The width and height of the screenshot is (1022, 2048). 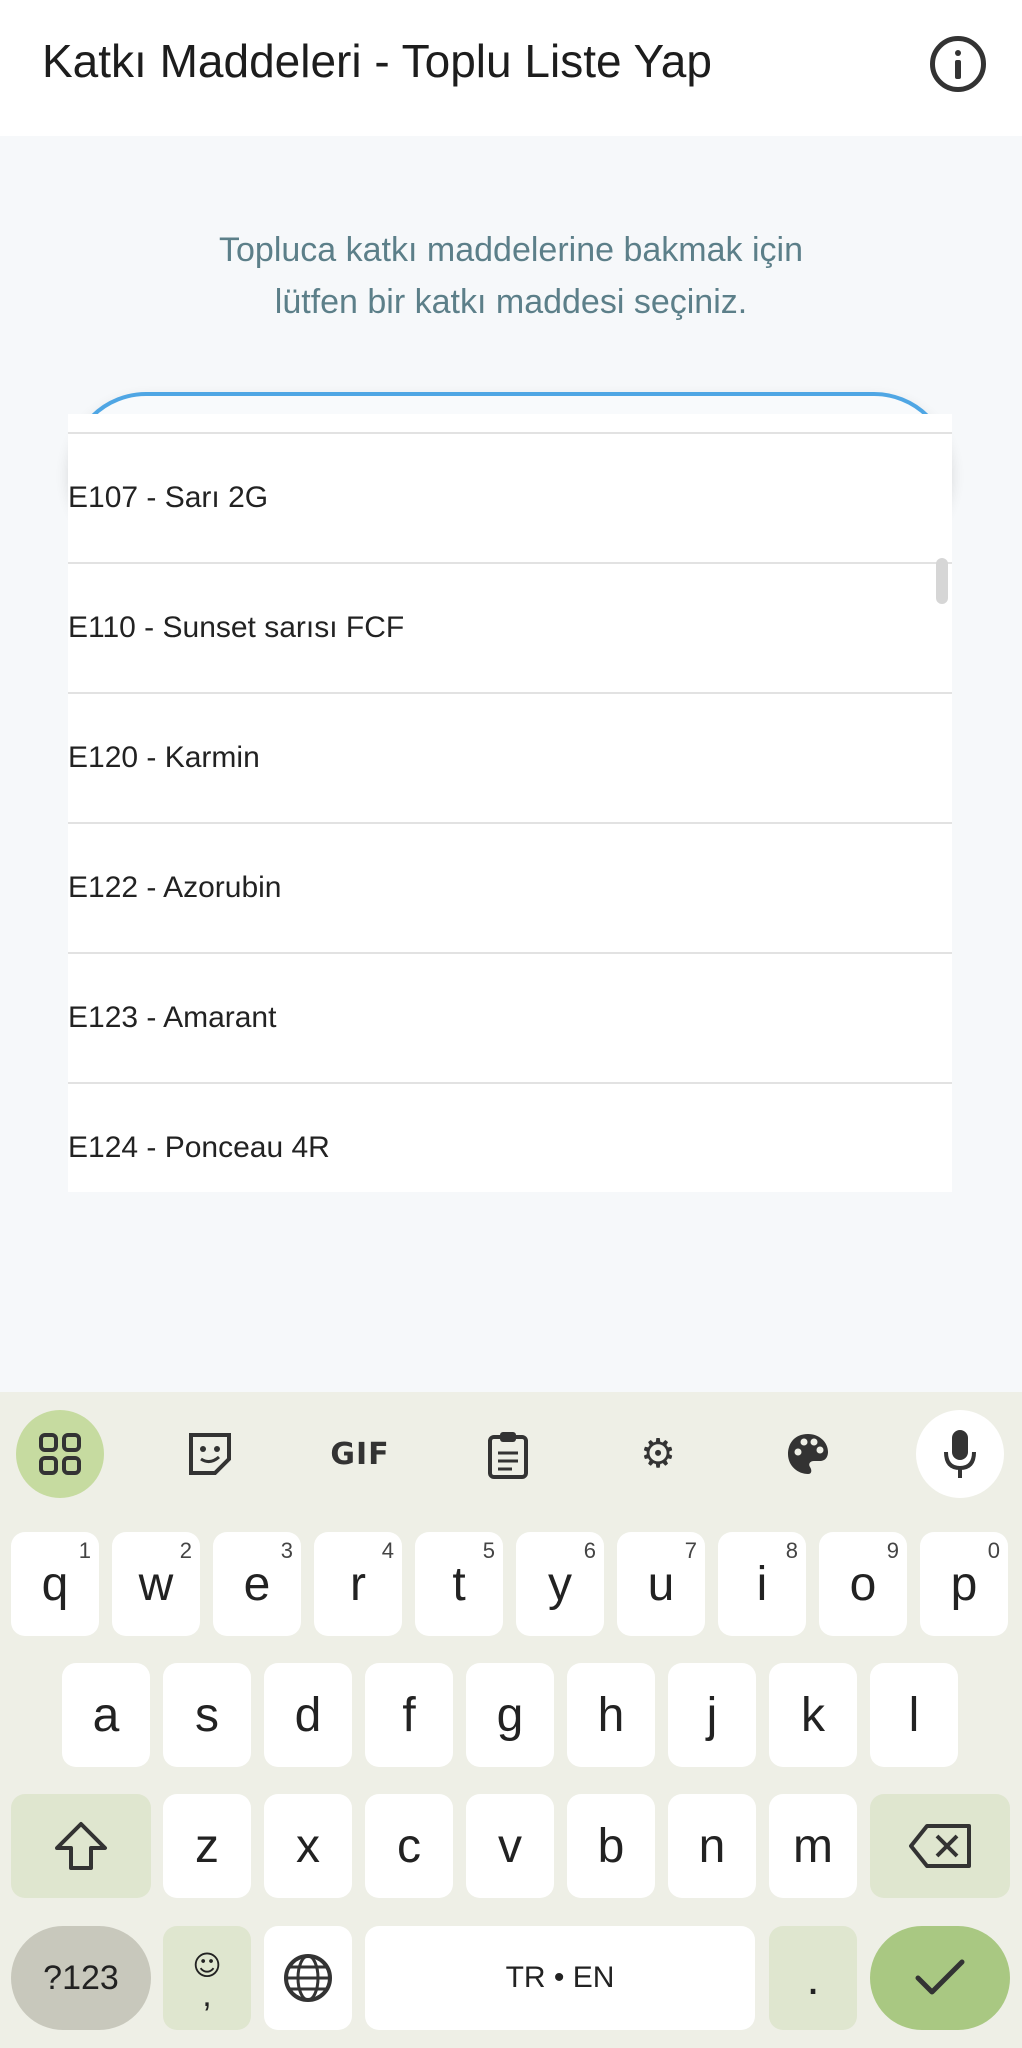 What do you see at coordinates (168, 497) in the screenshot?
I see `list-item-label: E107 - Sarı 2G` at bounding box center [168, 497].